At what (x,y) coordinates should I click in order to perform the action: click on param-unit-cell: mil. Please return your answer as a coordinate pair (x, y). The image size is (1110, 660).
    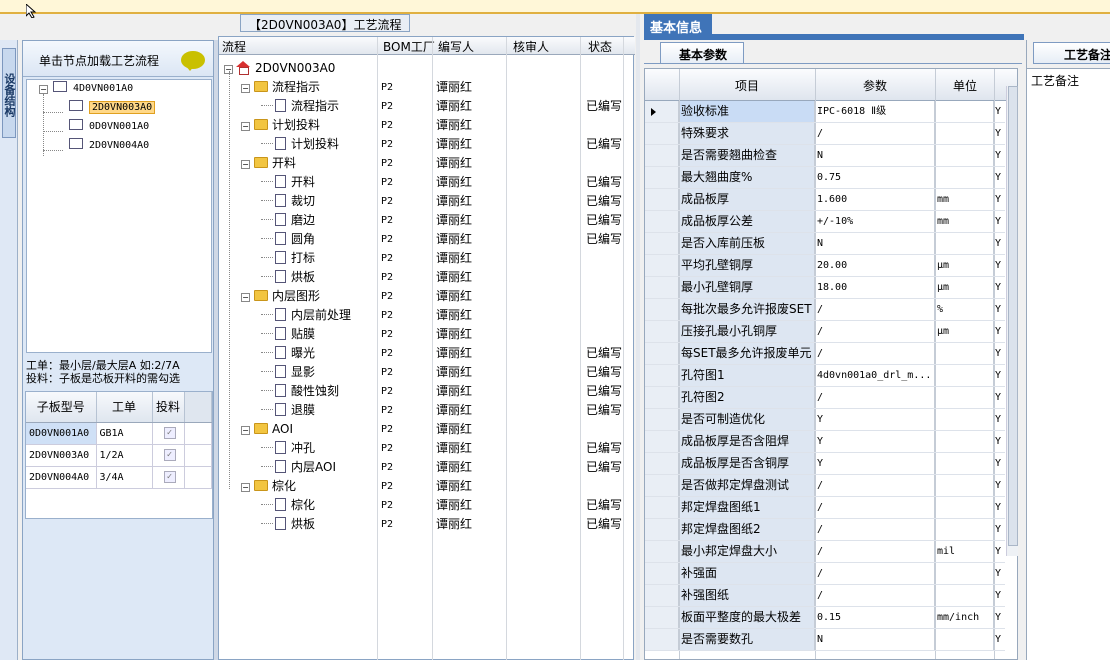
    Looking at the image, I should click on (965, 551).